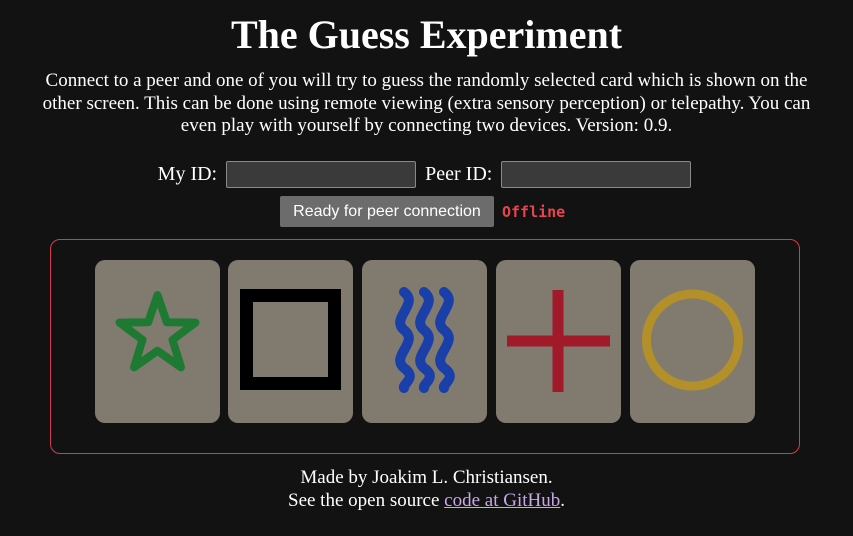  I want to click on source-line: See the open source code at GitHub., so click(426, 500).